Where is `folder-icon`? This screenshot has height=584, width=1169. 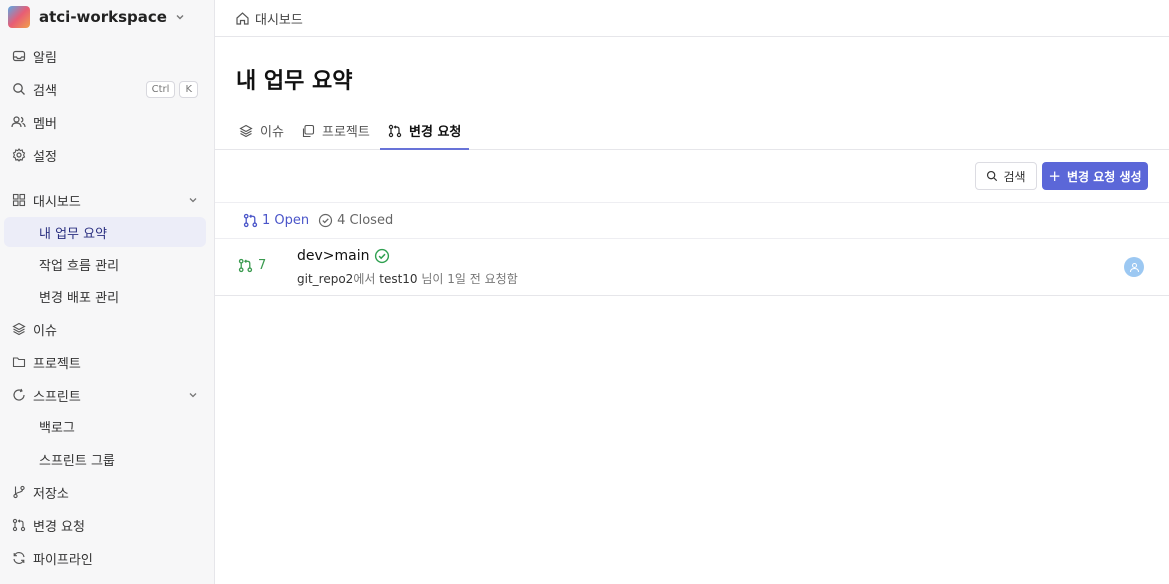
folder-icon is located at coordinates (18, 362).